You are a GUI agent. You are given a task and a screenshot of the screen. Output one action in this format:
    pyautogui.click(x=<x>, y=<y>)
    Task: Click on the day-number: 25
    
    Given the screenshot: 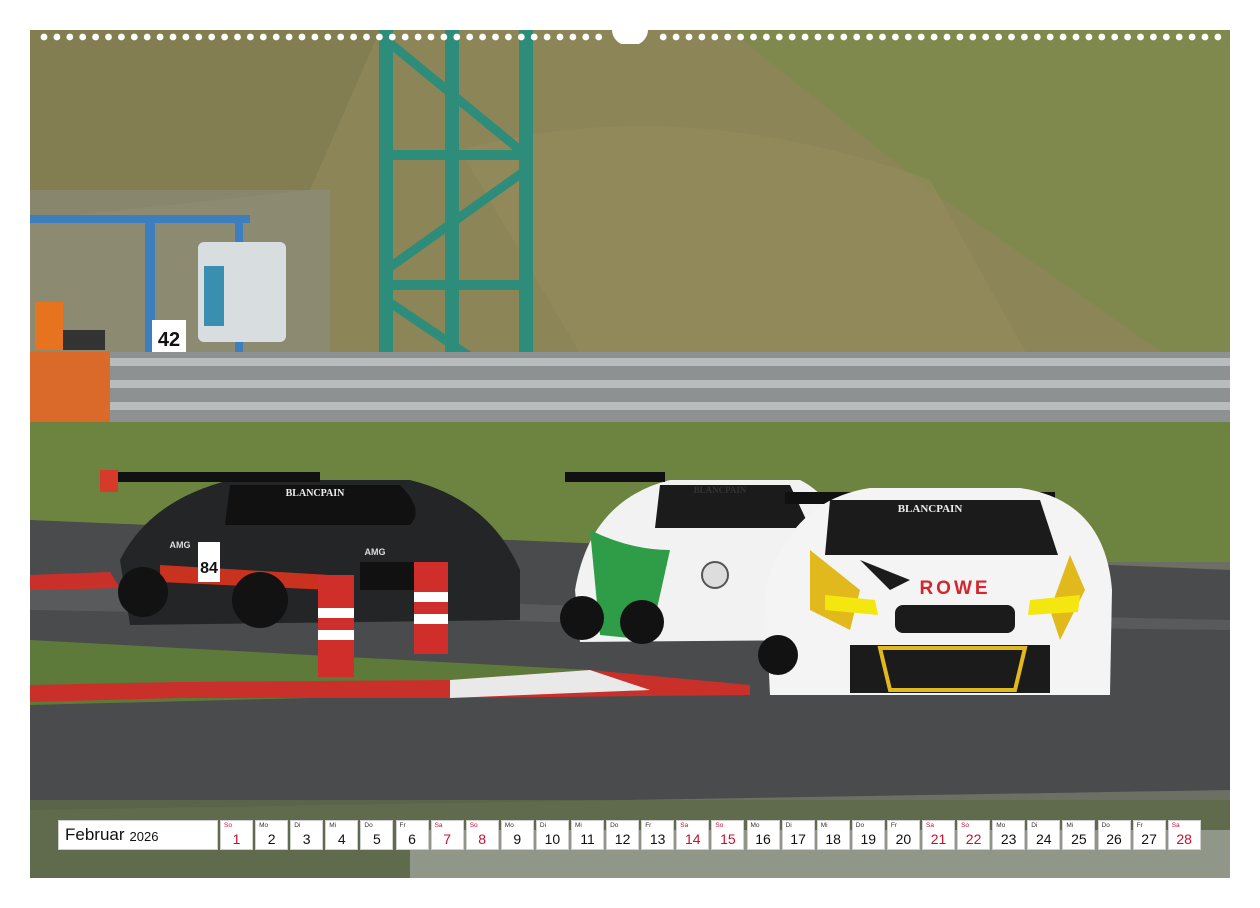 What is the action you would take?
    pyautogui.click(x=1079, y=839)
    